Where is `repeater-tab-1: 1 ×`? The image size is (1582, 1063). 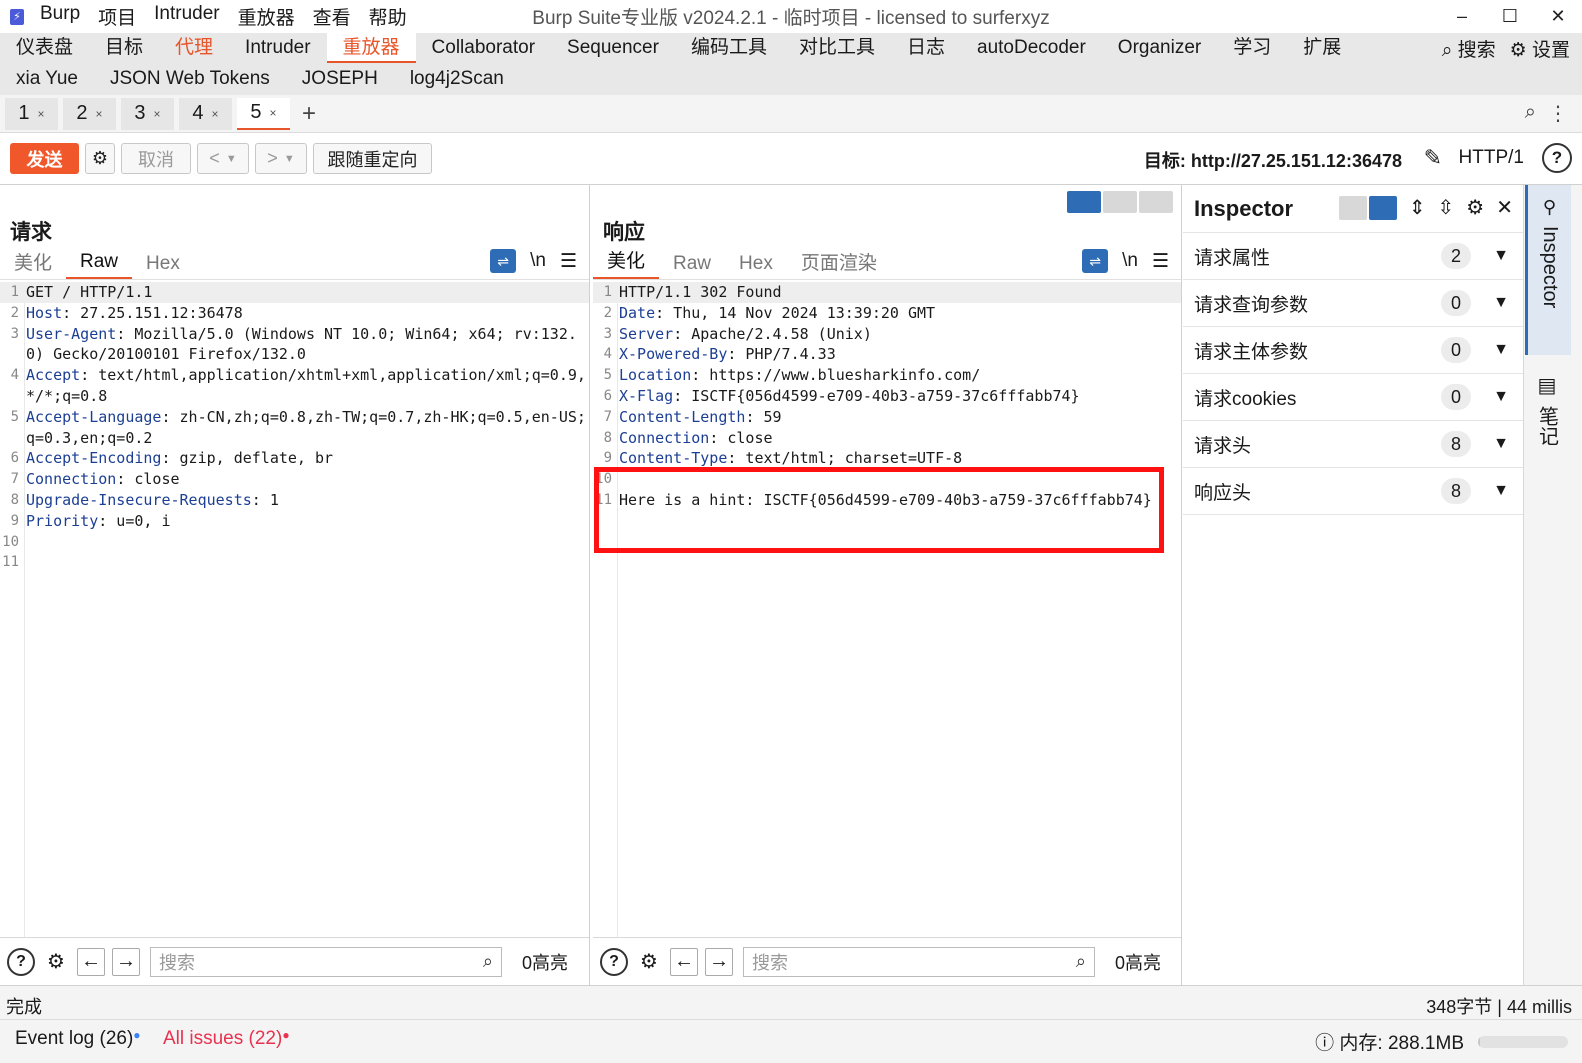
repeater-tab-1: 1 × is located at coordinates (31, 113).